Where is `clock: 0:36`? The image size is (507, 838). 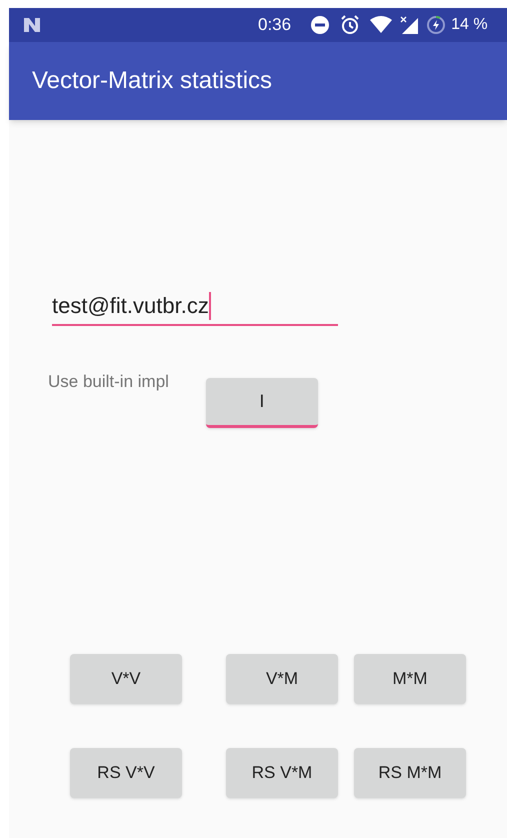
clock: 0:36 is located at coordinates (275, 25).